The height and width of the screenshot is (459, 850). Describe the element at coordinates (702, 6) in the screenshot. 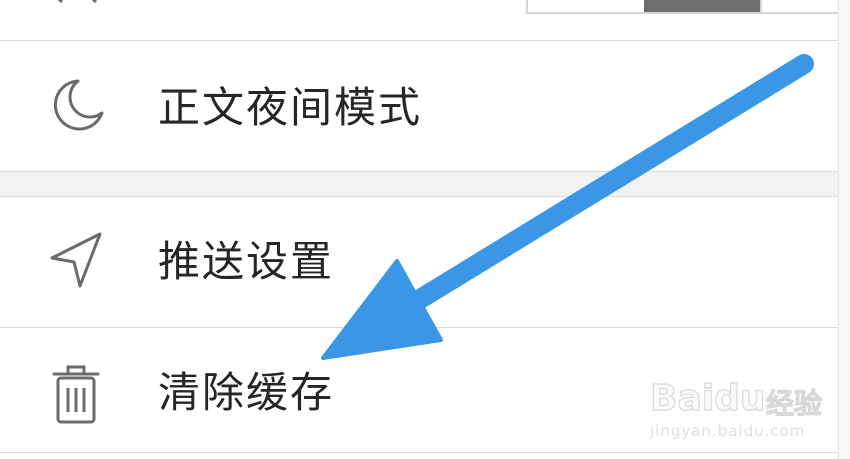

I see `segment-selected` at that location.